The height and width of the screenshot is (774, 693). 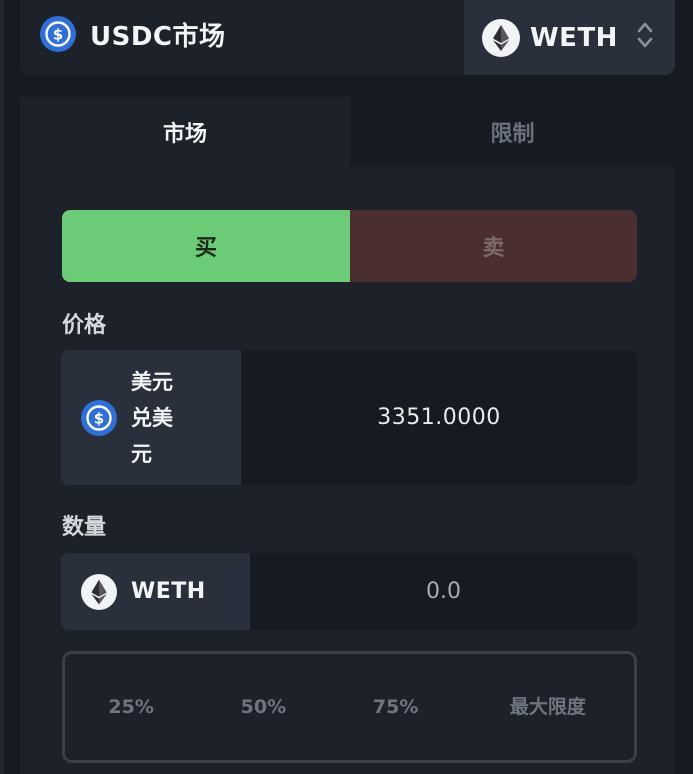 What do you see at coordinates (206, 246) in the screenshot?
I see `buy-button: 买` at bounding box center [206, 246].